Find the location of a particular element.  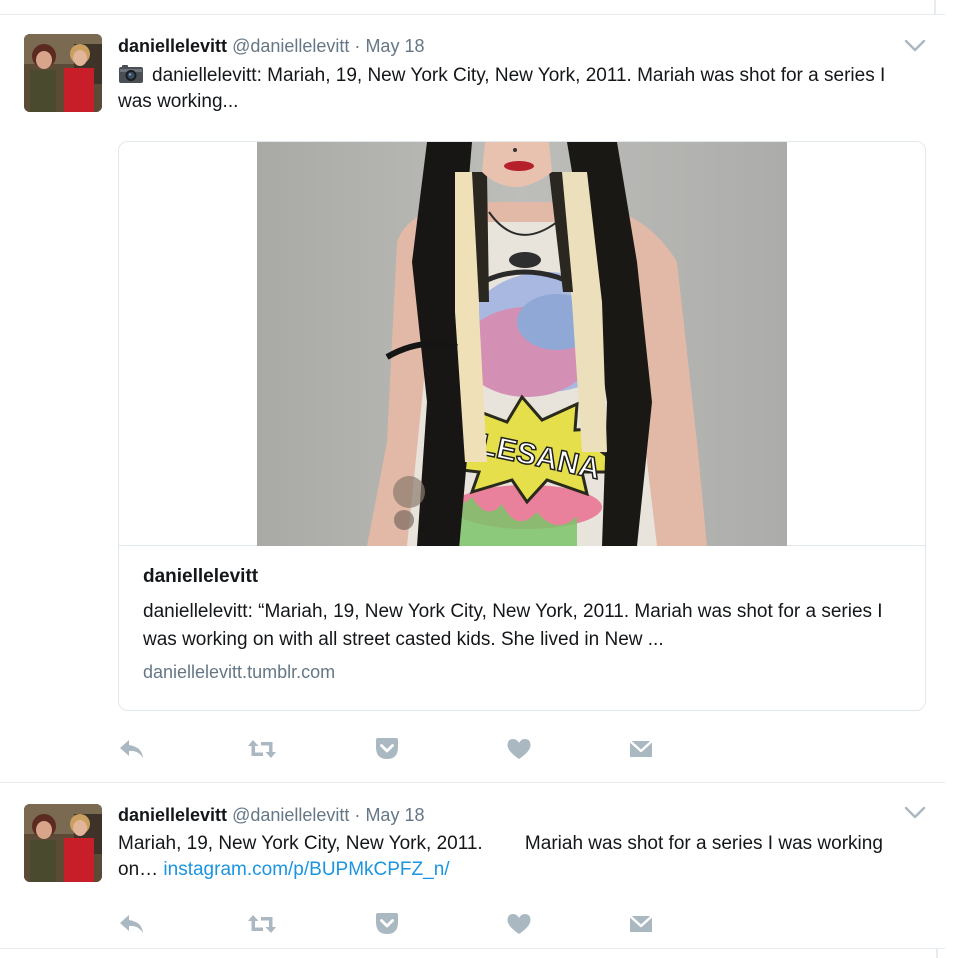

tweet-link: instagram.com/p/BUPMkCPFZ_n/ is located at coordinates (306, 869).